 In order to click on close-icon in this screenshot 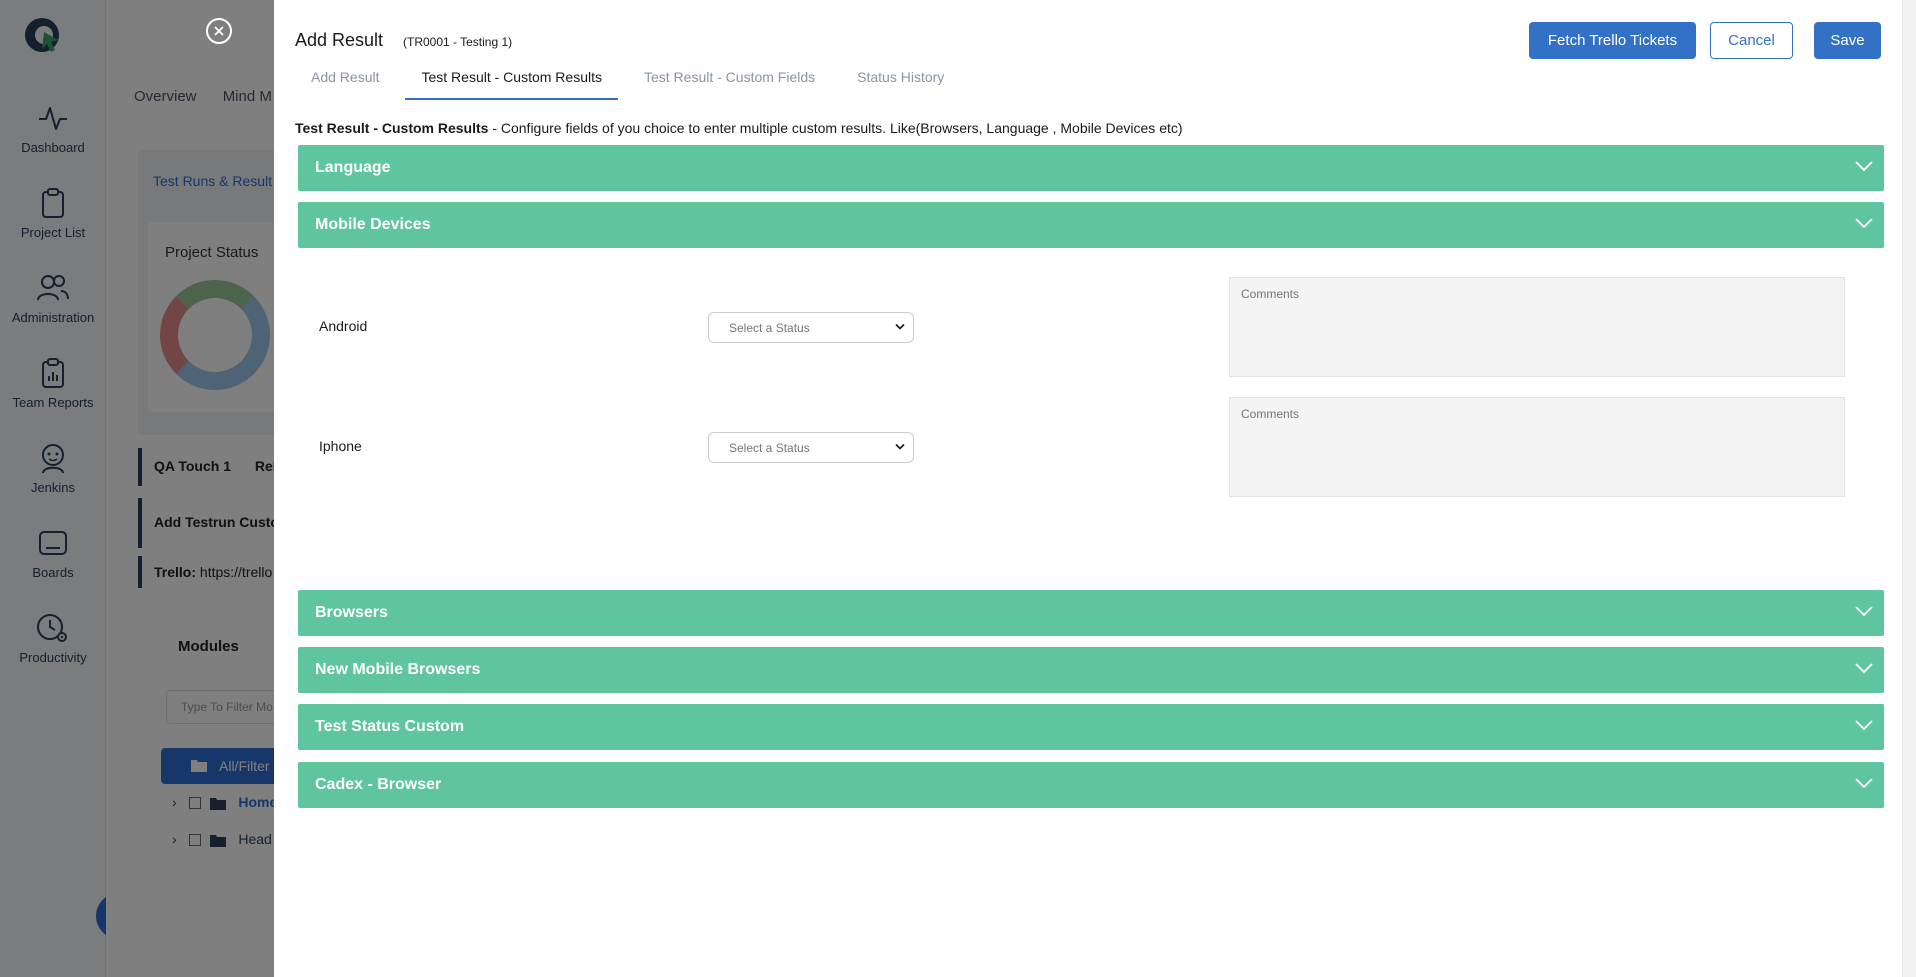, I will do `click(219, 31)`.